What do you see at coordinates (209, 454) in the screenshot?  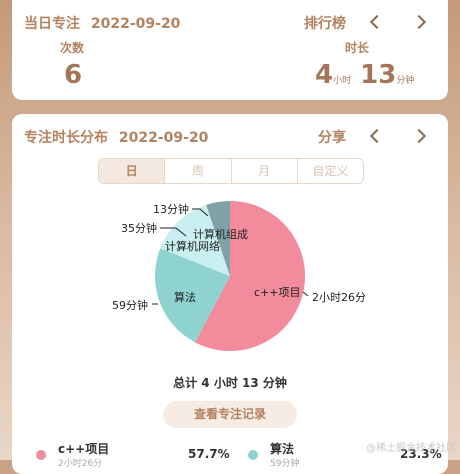 I see `legend-percent-cpp: 57.7%` at bounding box center [209, 454].